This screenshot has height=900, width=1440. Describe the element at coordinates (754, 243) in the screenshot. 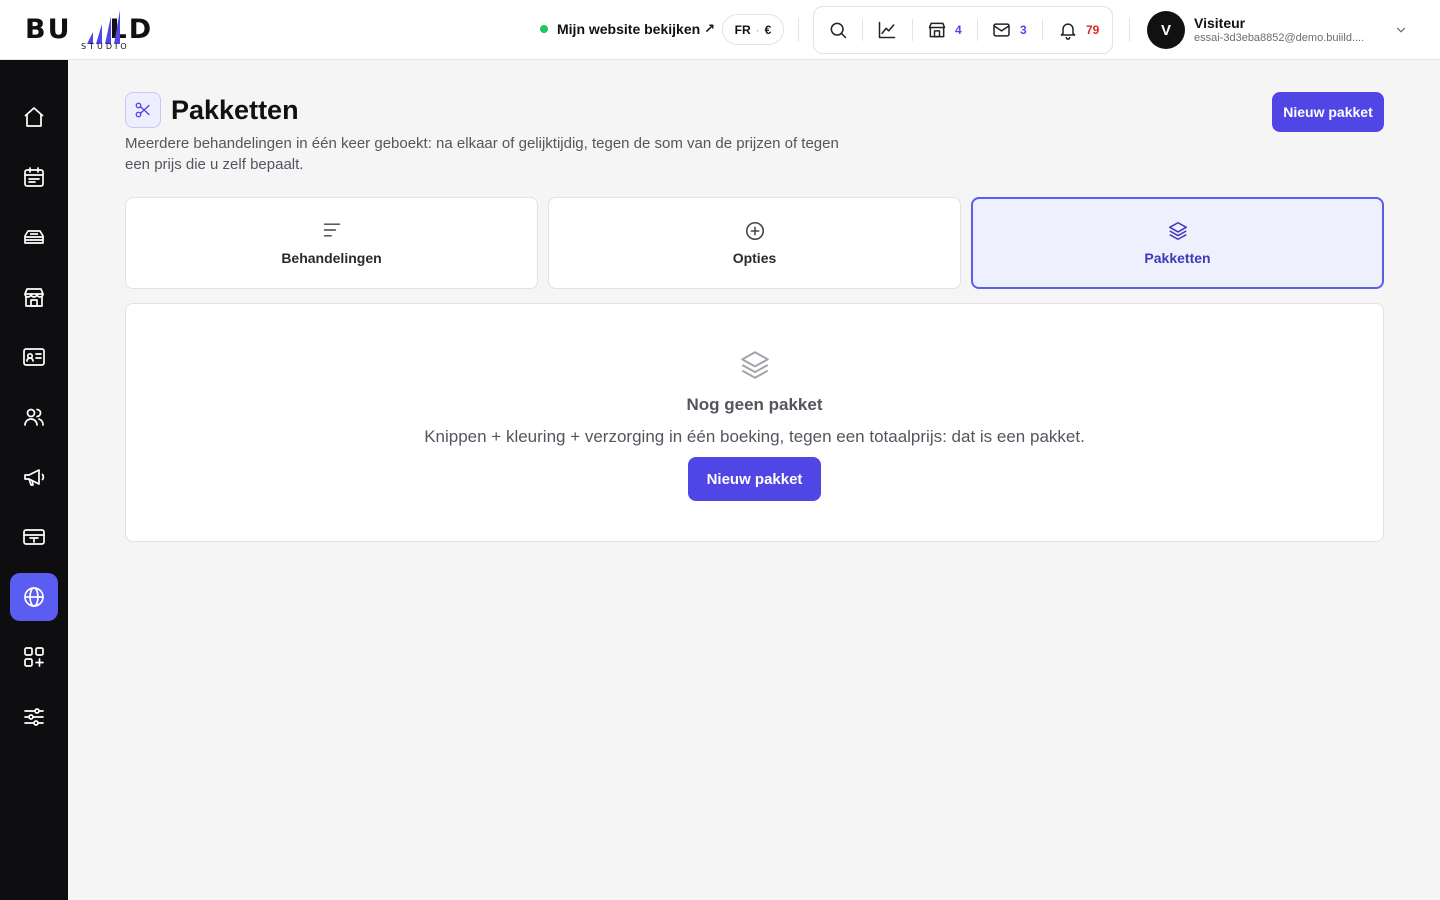

I see `tab-opties: Opties` at that location.